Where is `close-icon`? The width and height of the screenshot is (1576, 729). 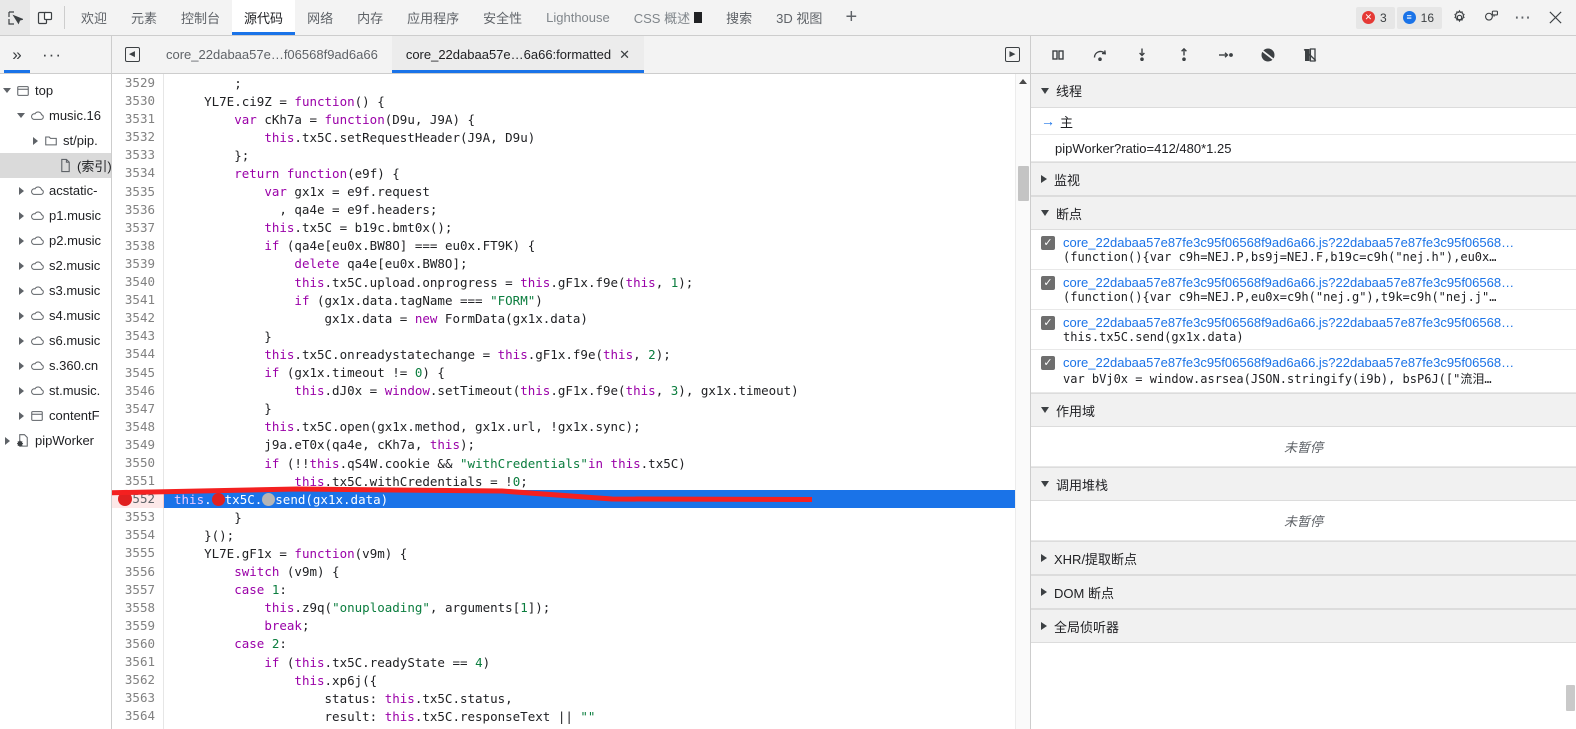 close-icon is located at coordinates (1555, 17).